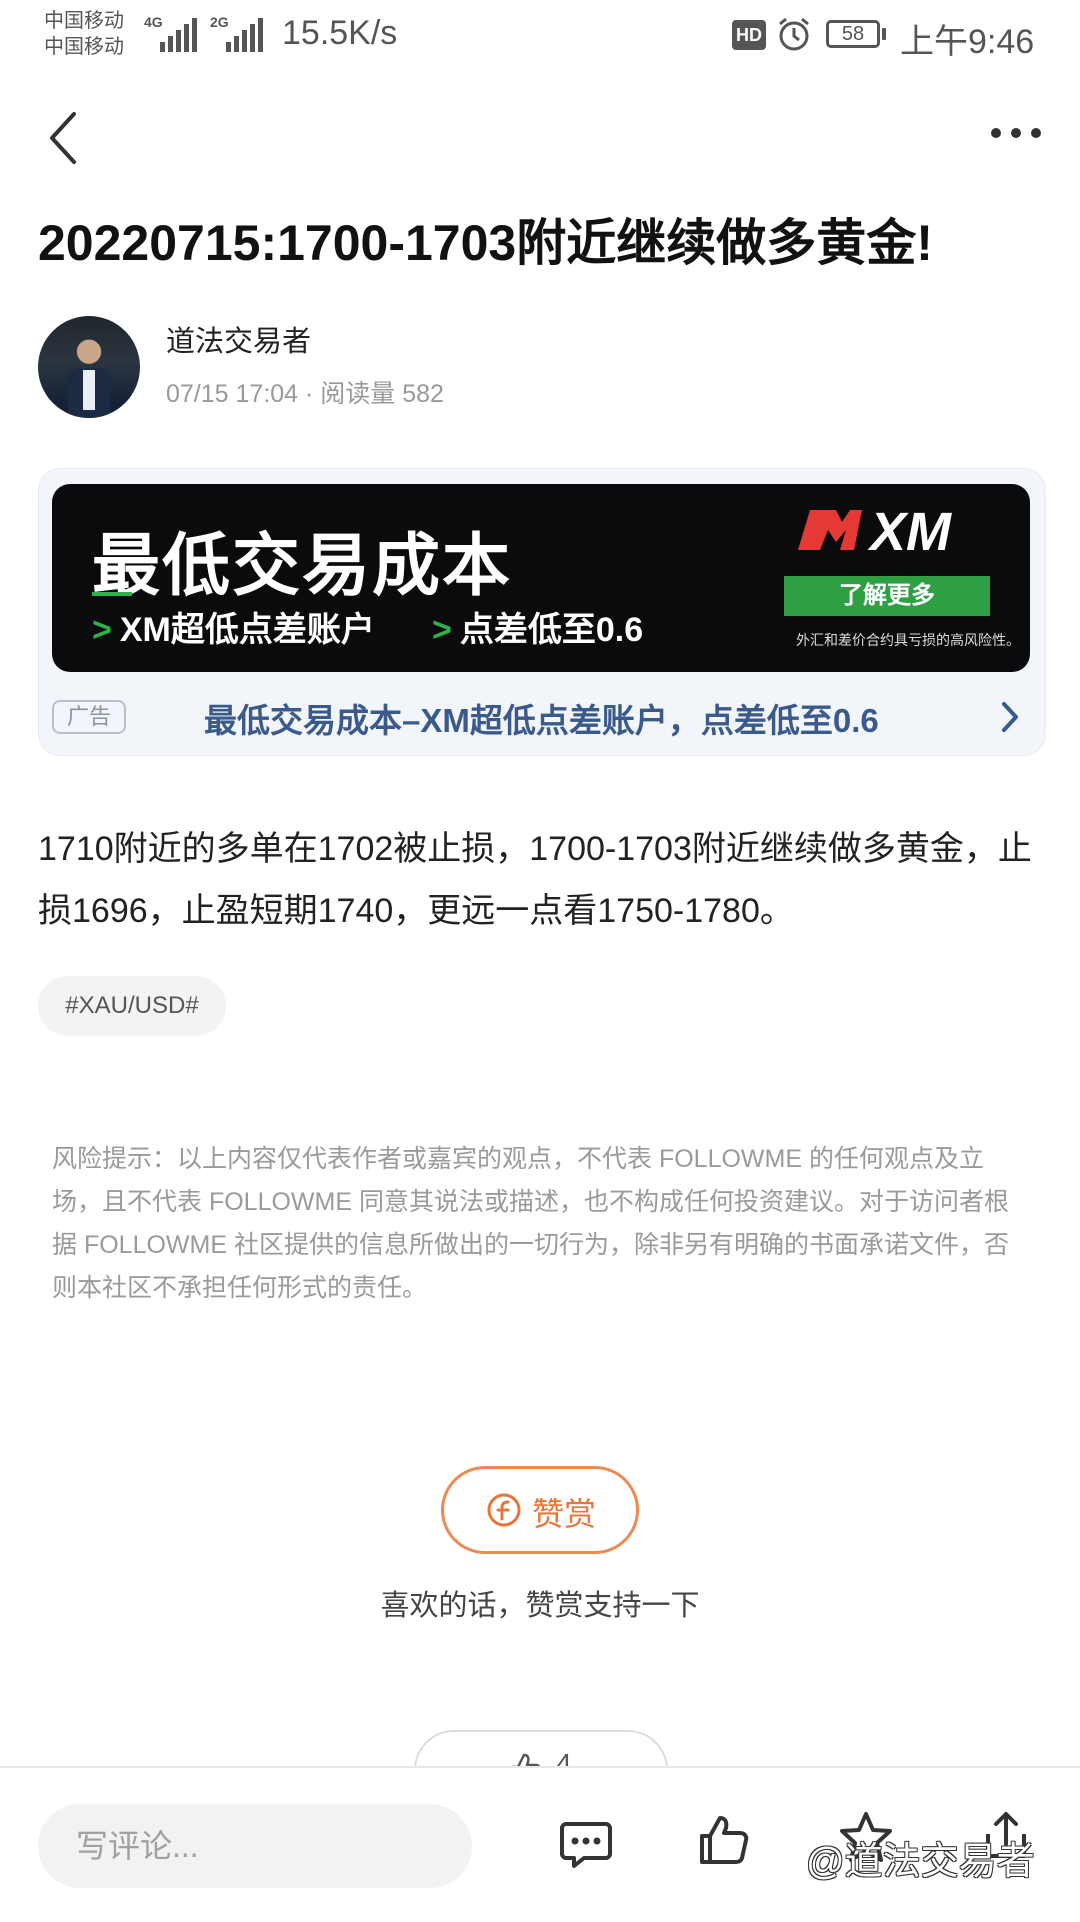  Describe the element at coordinates (302, 566) in the screenshot. I see `ad-headline: 最低交易成本` at that location.